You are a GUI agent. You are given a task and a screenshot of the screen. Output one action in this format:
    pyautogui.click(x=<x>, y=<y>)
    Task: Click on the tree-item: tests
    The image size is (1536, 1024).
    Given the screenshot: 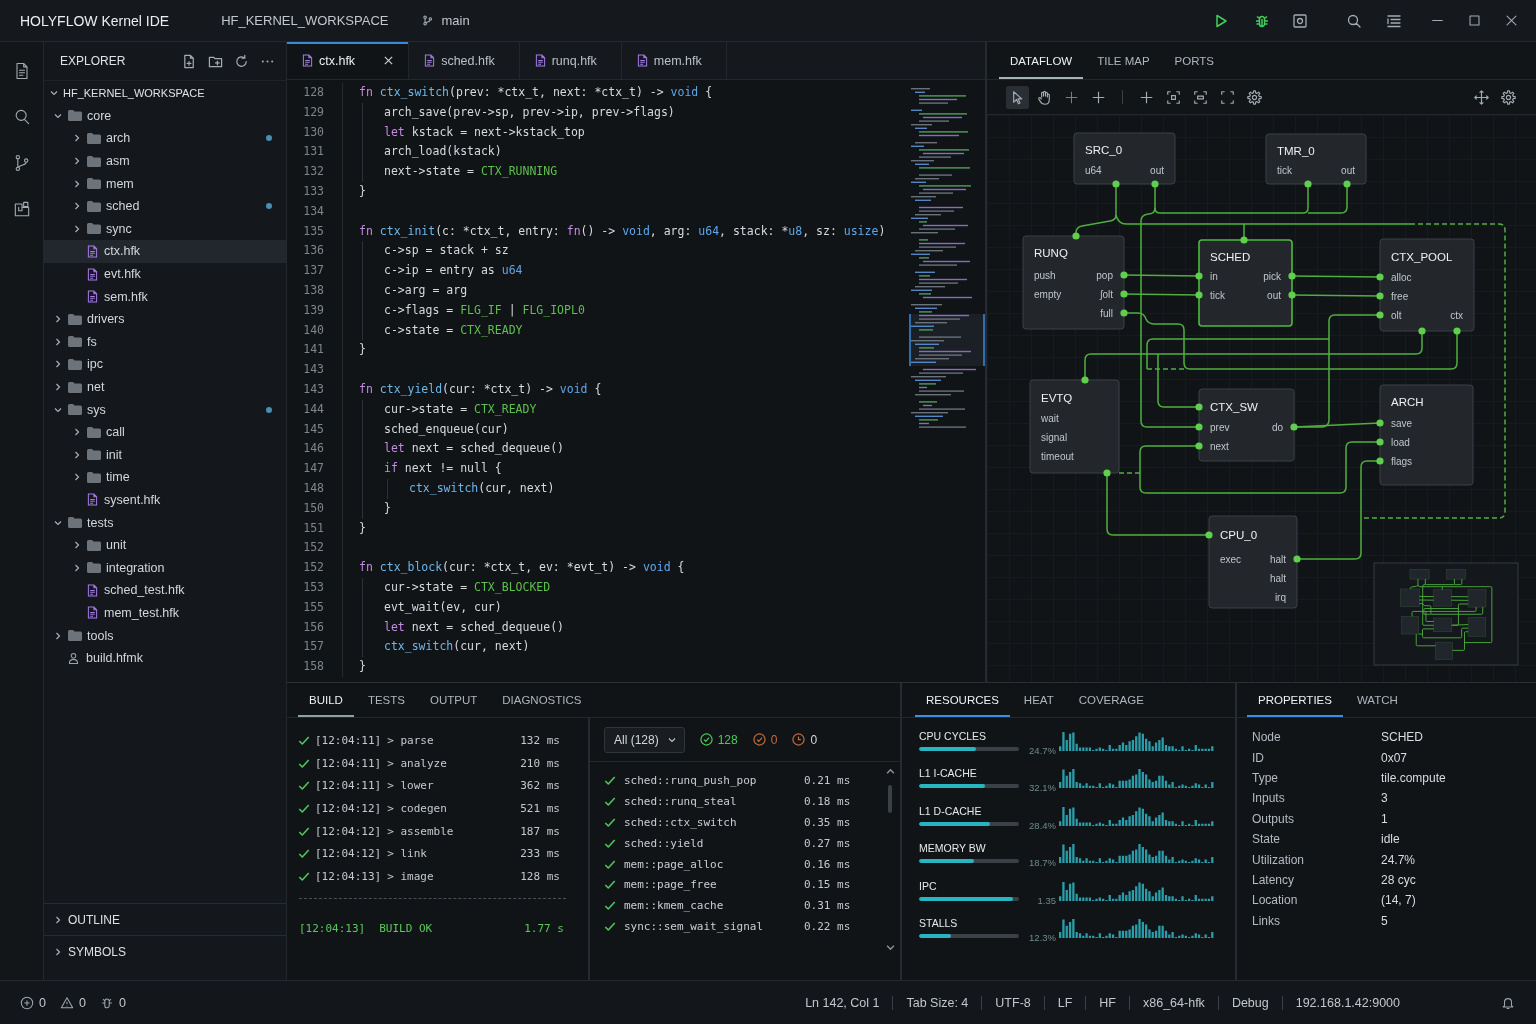 What is the action you would take?
    pyautogui.click(x=165, y=522)
    